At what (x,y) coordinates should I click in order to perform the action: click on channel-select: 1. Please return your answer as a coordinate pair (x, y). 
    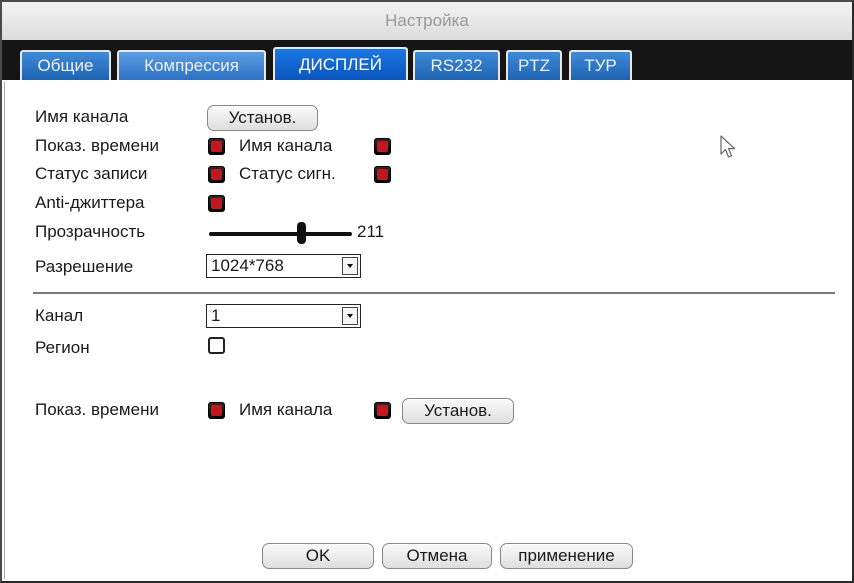
    Looking at the image, I should click on (283, 316).